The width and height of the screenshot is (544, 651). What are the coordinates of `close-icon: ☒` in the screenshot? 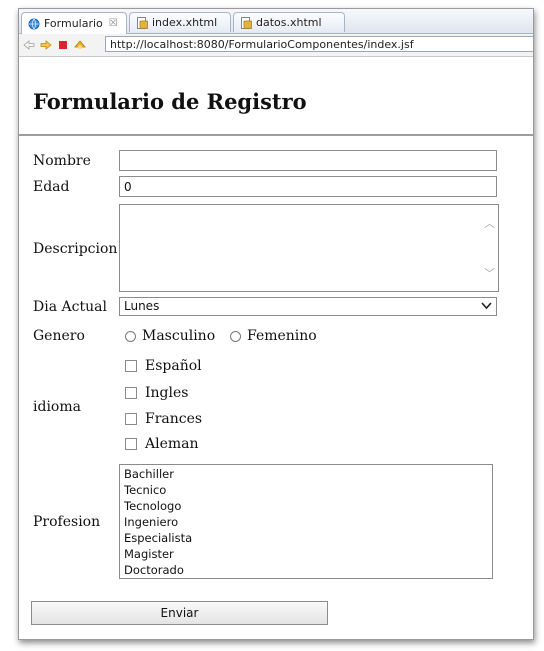 It's located at (113, 23).